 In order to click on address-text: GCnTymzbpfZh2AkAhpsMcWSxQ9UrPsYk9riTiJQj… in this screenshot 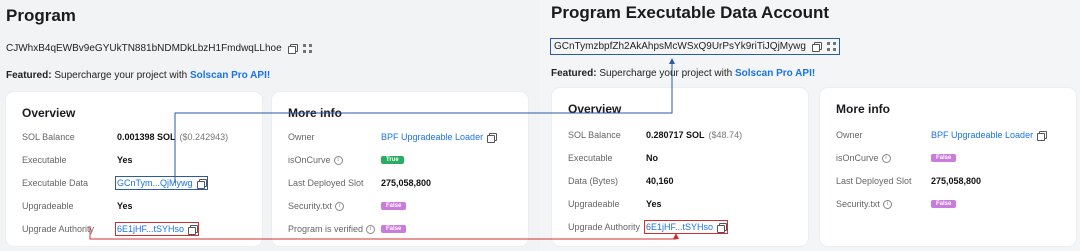, I will do `click(680, 46)`.